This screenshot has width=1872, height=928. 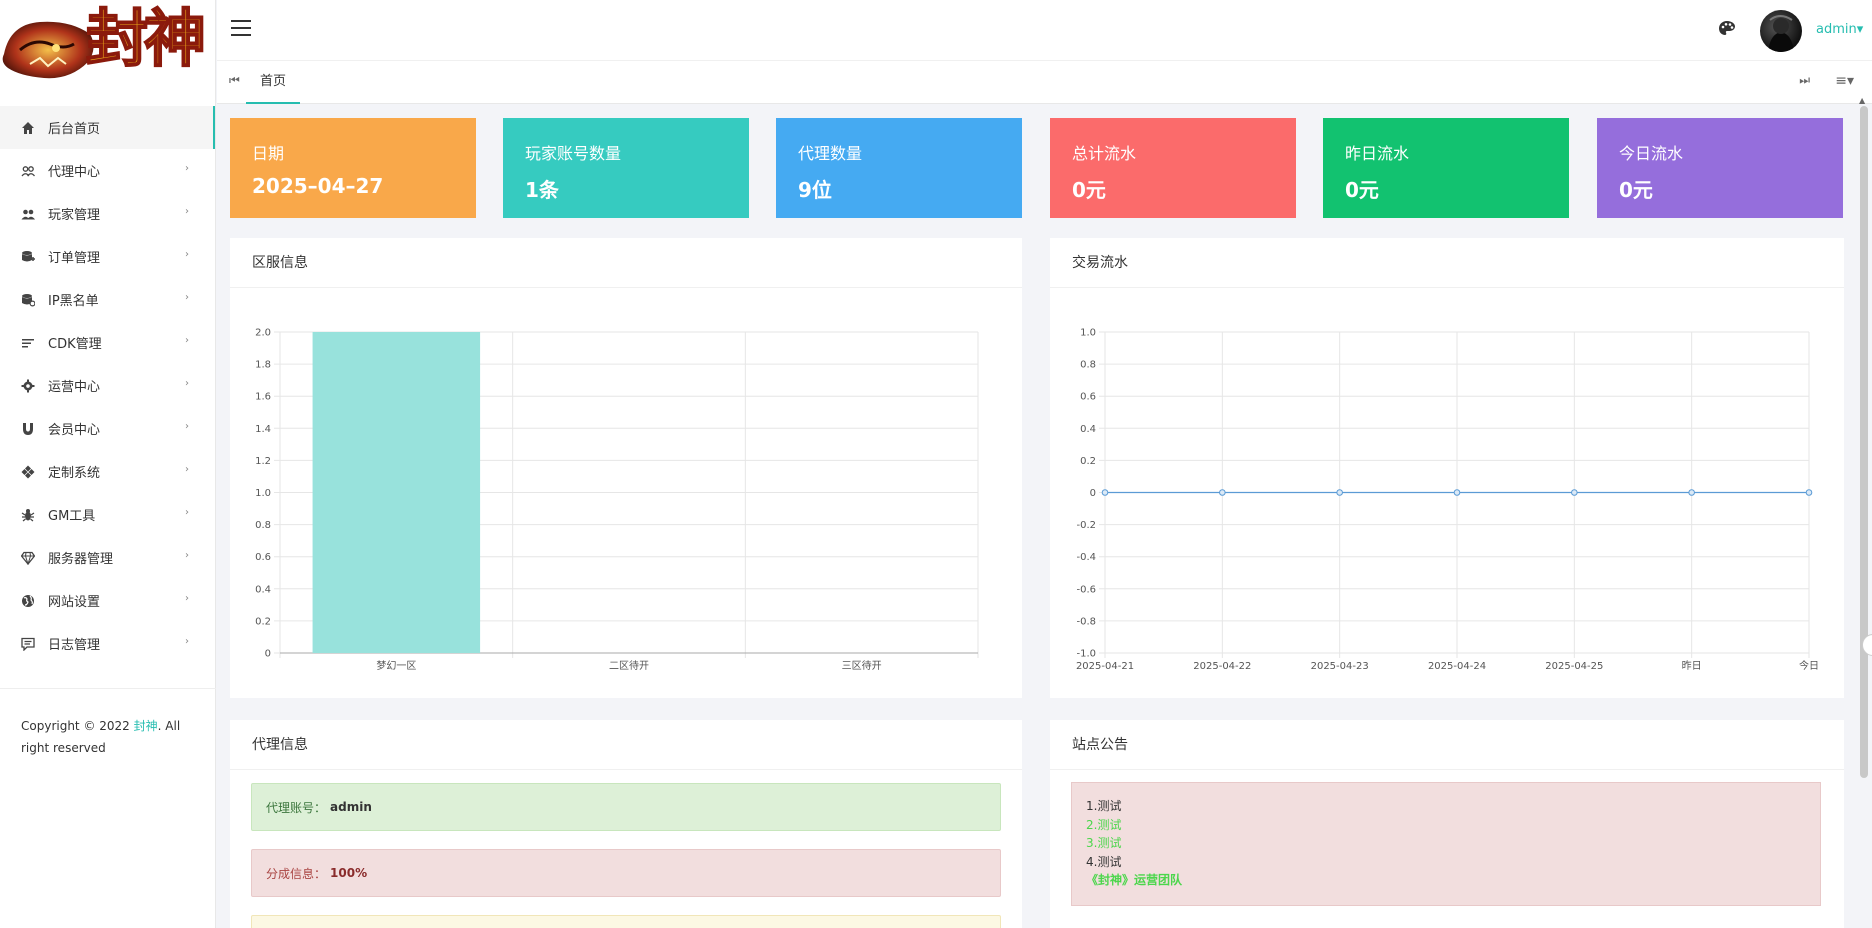 What do you see at coordinates (1862, 100) in the screenshot?
I see `scroll-up-icon: ▲` at bounding box center [1862, 100].